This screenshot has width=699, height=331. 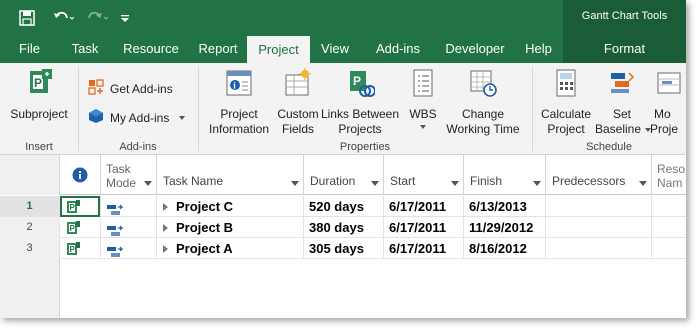 What do you see at coordinates (30, 248) in the screenshot?
I see `row-number: 3` at bounding box center [30, 248].